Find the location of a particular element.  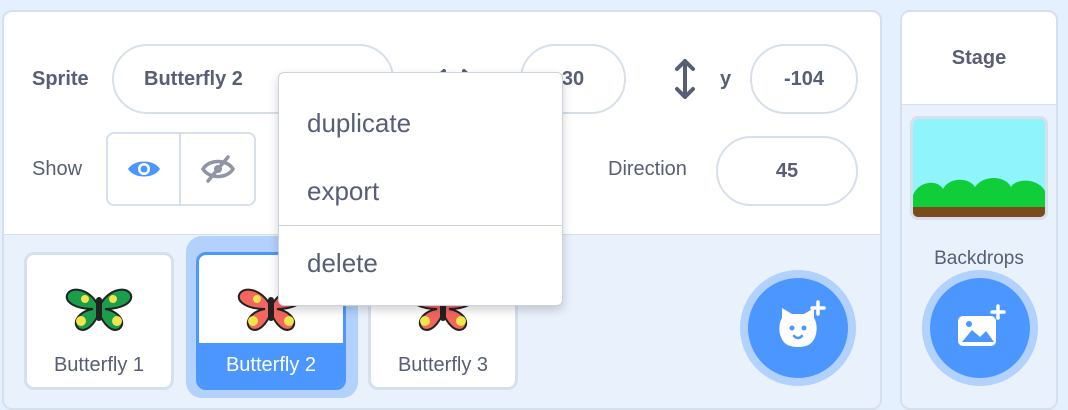

up-down-arrow-icon is located at coordinates (685, 79).